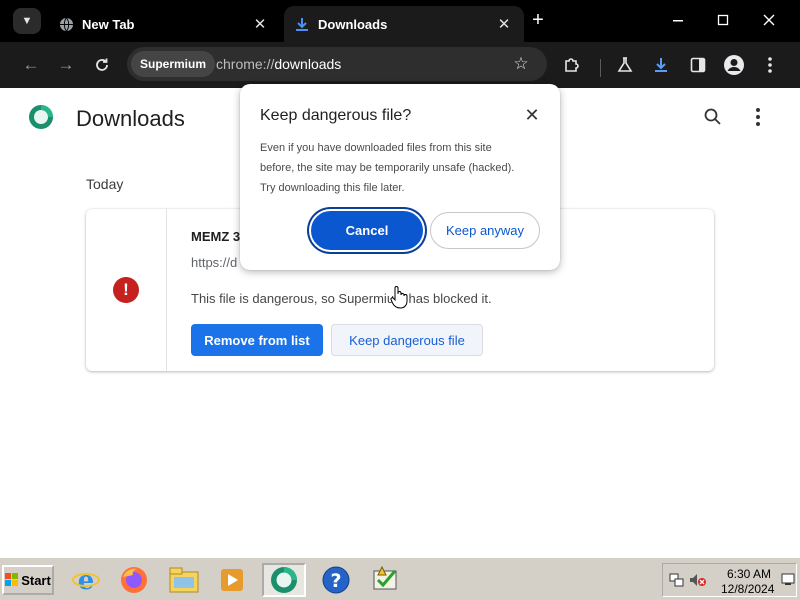 Image resolution: width=800 pixels, height=600 pixels. I want to click on minimize-icon, so click(678, 21).